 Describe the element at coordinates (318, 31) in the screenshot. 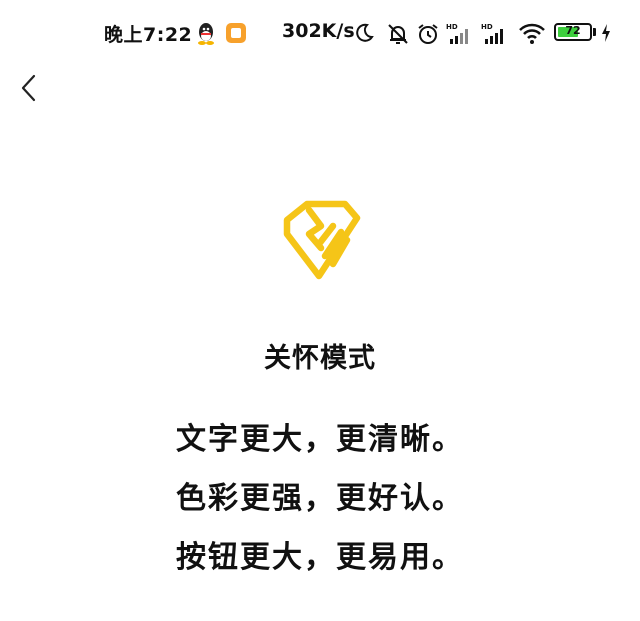

I see `network-speed: 302K/s` at that location.